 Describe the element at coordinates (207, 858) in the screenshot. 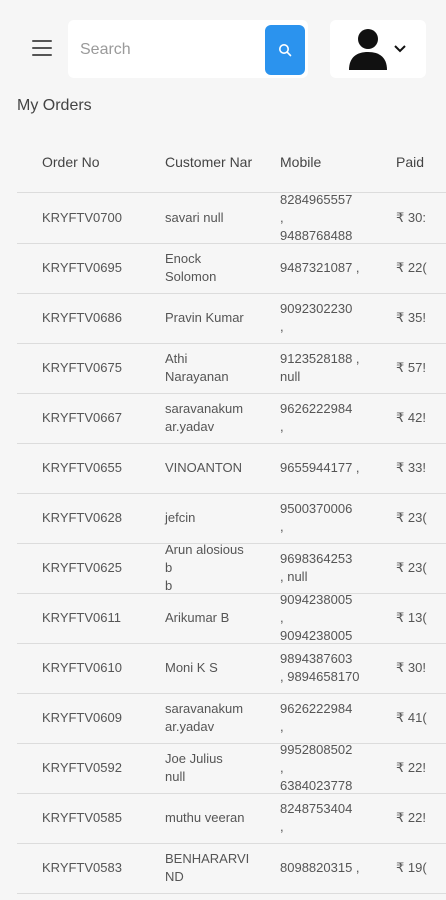

I see `customer-name-line: BENHARARVI` at that location.